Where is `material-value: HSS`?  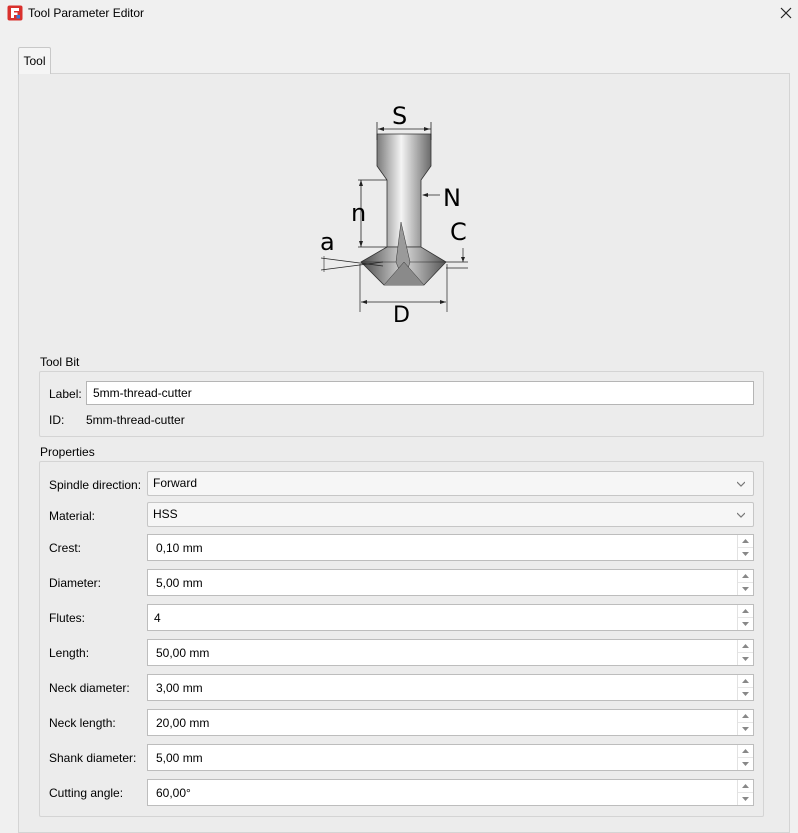 material-value: HSS is located at coordinates (165, 514).